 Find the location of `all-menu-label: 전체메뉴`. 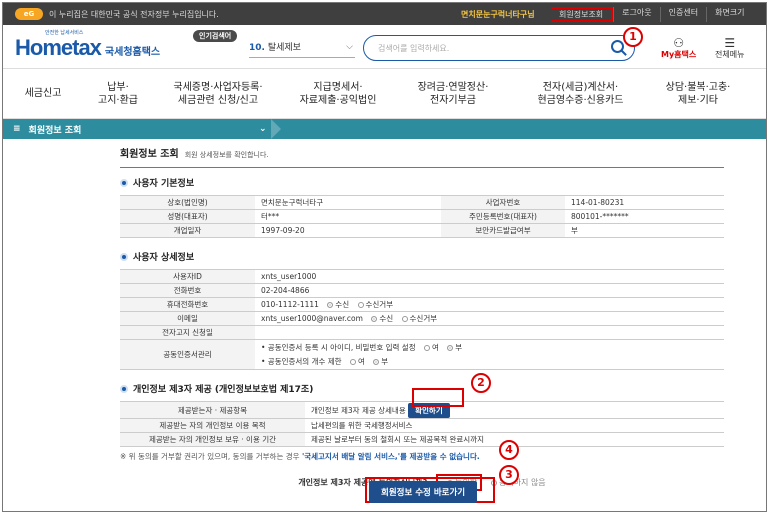

all-menu-label: 전체메뉴 is located at coordinates (730, 54).